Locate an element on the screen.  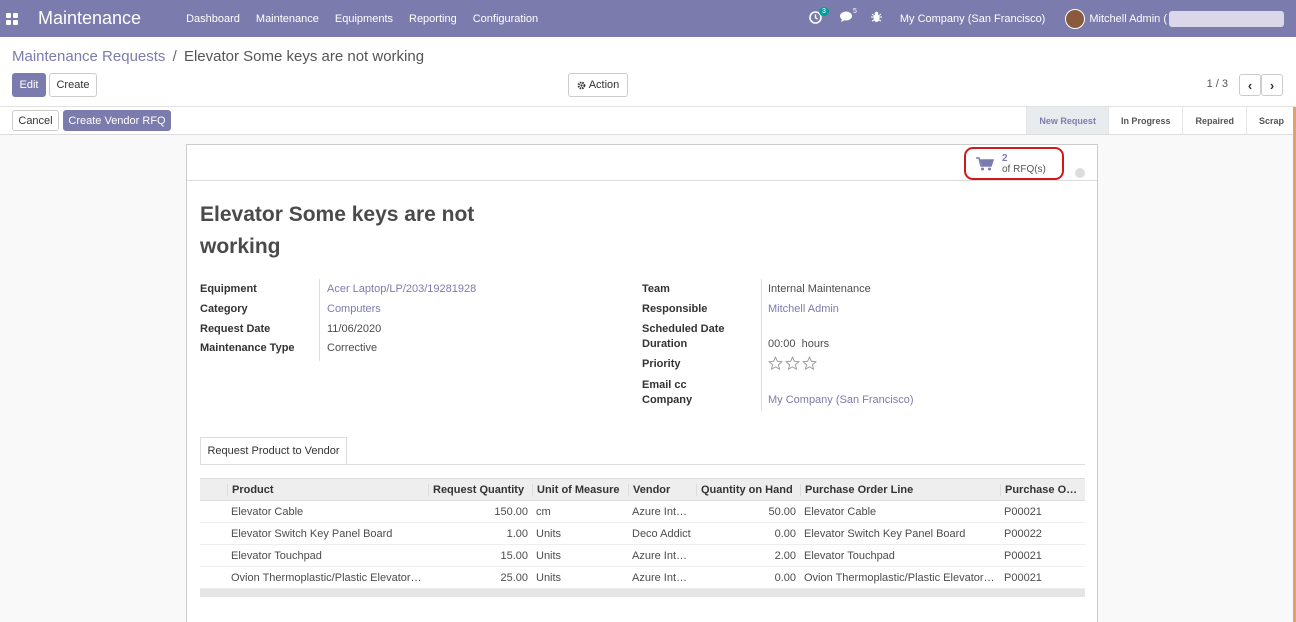
debug-bug-icon is located at coordinates (876, 18).